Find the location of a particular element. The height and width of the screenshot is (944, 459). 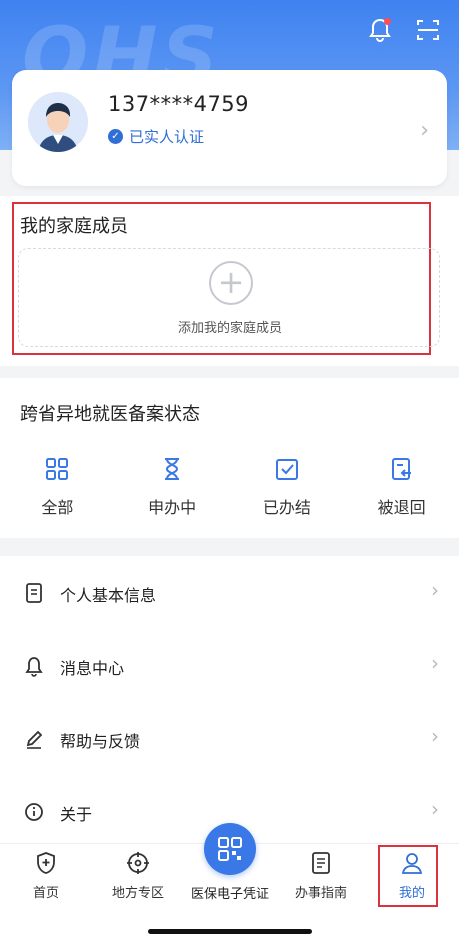

grid-icon is located at coordinates (57, 469).